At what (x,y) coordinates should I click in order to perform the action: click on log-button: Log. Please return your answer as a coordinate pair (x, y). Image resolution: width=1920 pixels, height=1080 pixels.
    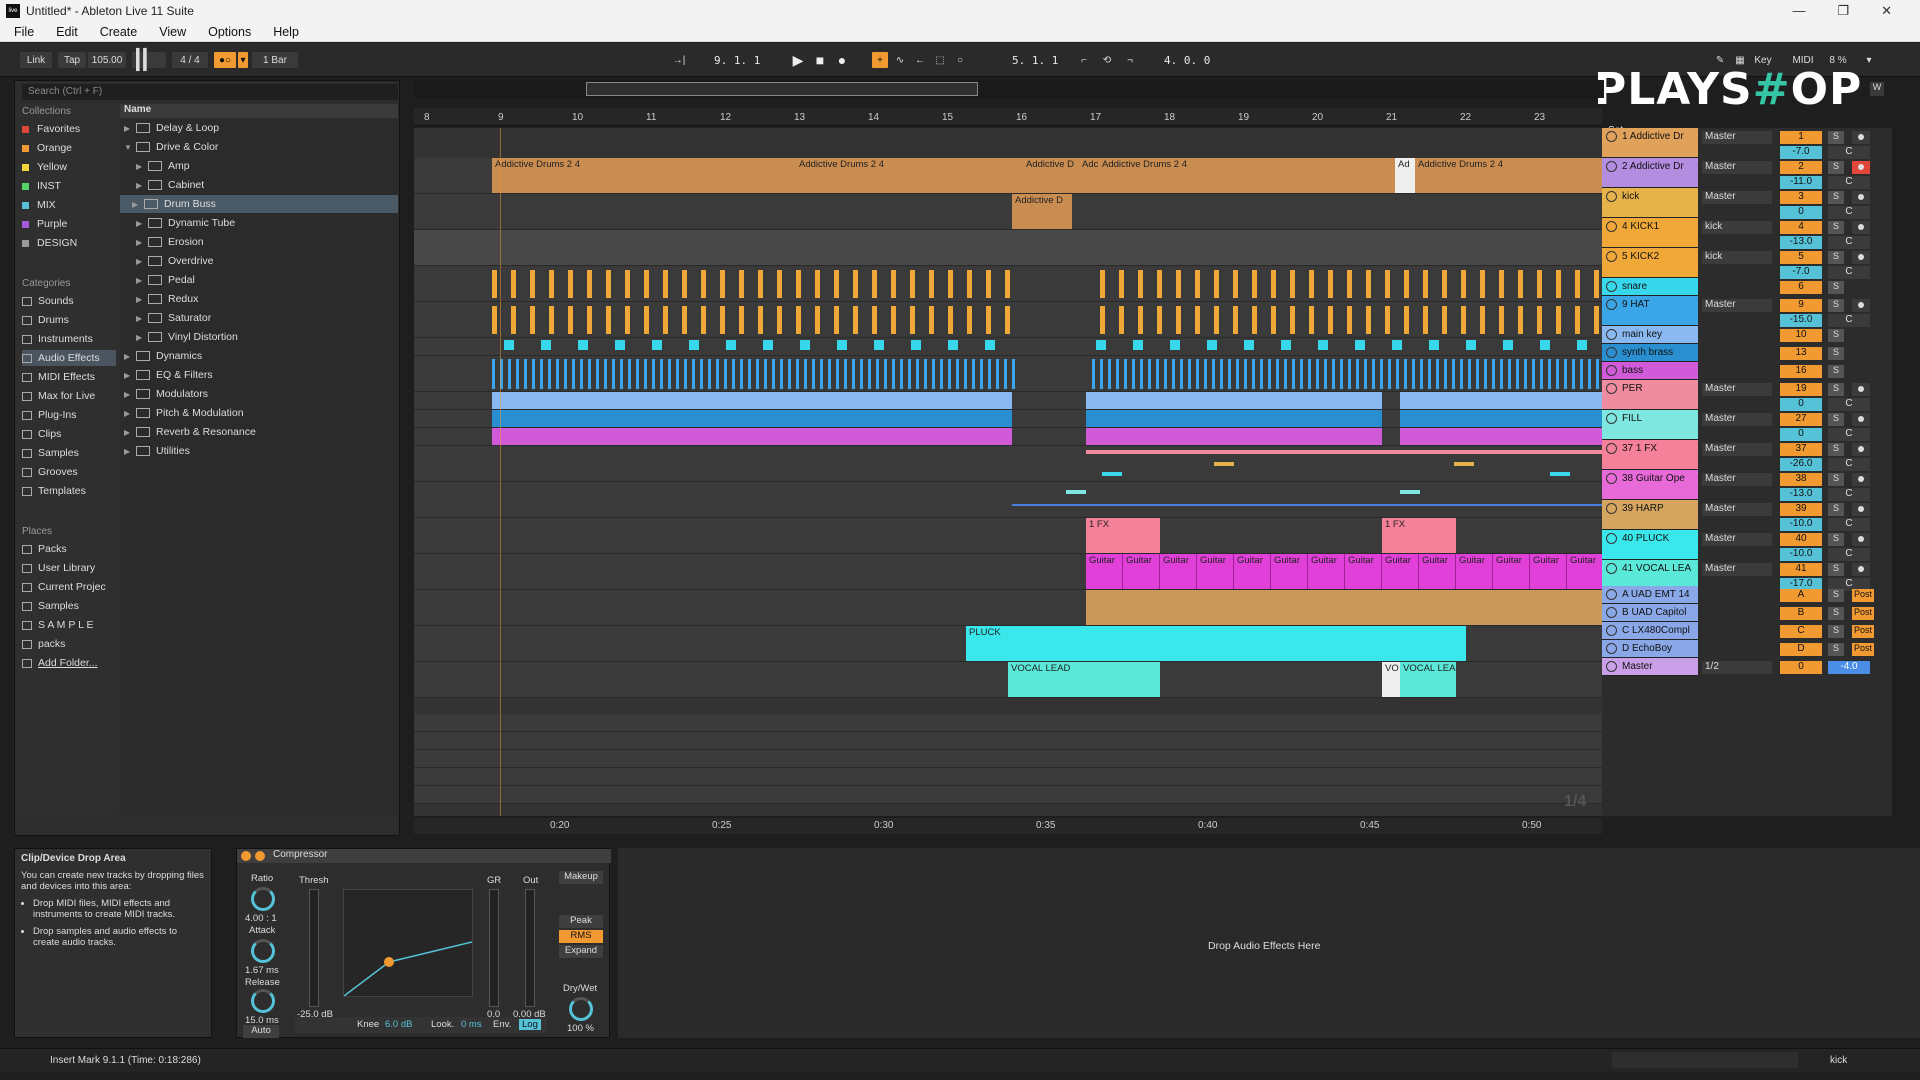
    Looking at the image, I should click on (530, 1024).